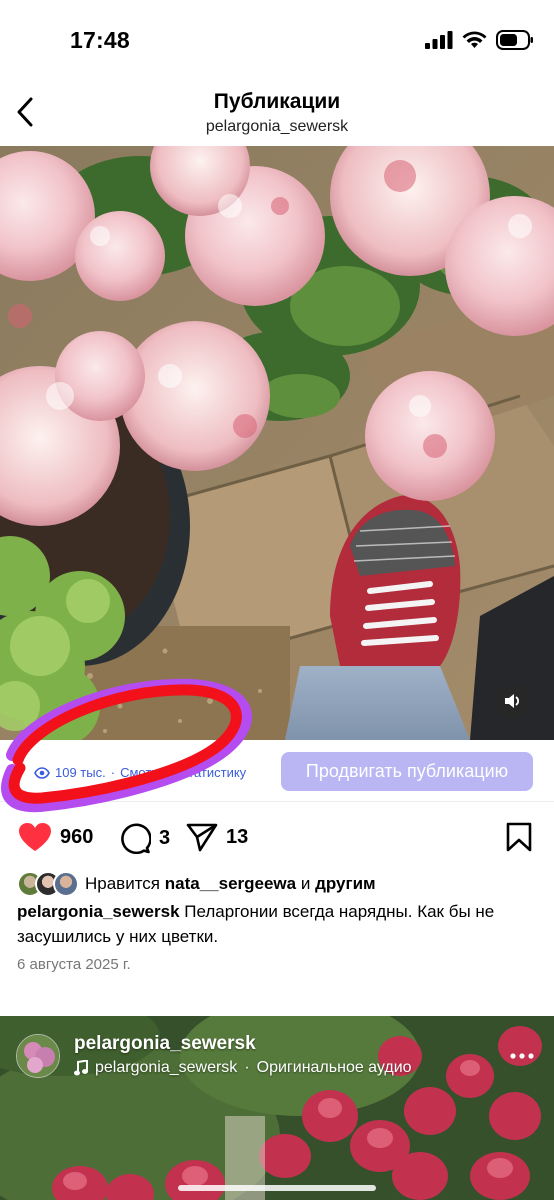 The height and width of the screenshot is (1200, 554). Describe the element at coordinates (334, 1067) in the screenshot. I see `audio-label: Оригинальное аудио` at that location.